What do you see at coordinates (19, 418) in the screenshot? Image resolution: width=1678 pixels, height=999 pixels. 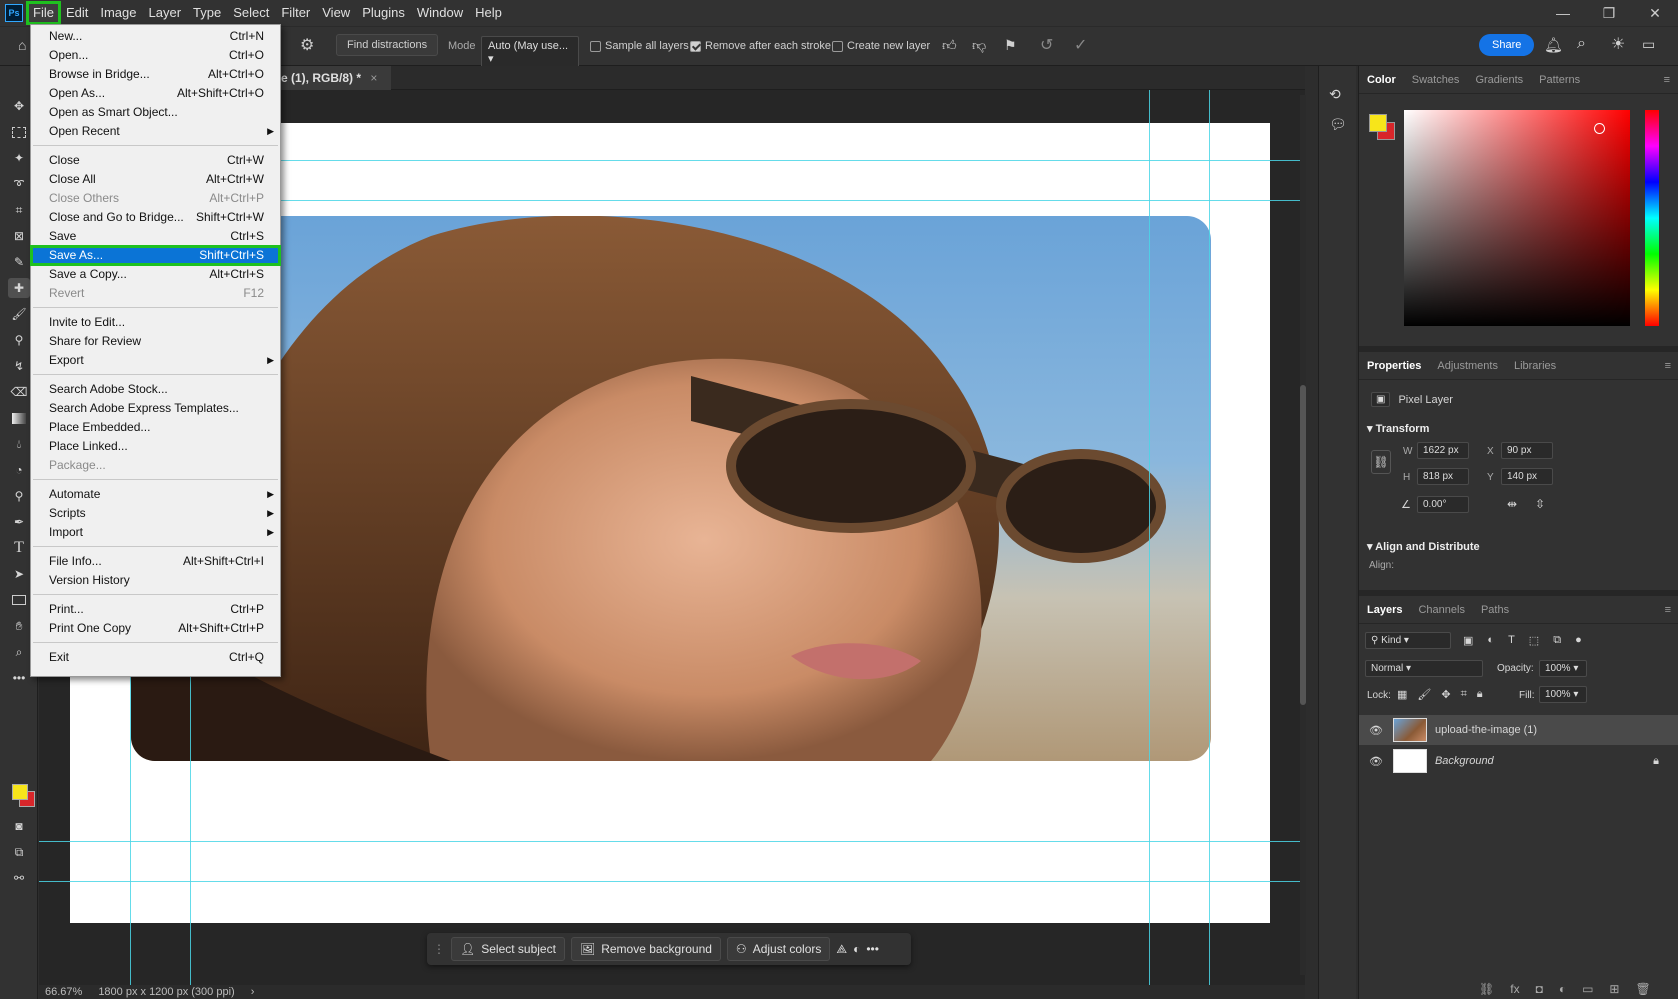 I see `gradient-tool-icon` at bounding box center [19, 418].